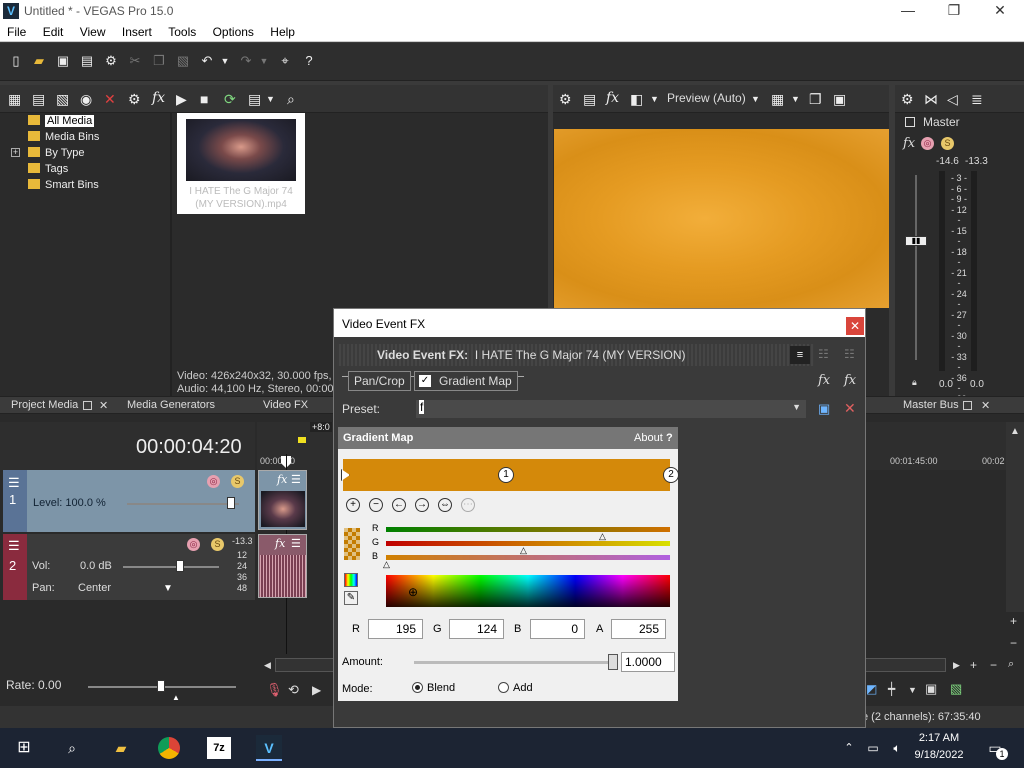 The image size is (1024, 768). I want to click on normal-edit-tool-icon: ◩, so click(871, 689).